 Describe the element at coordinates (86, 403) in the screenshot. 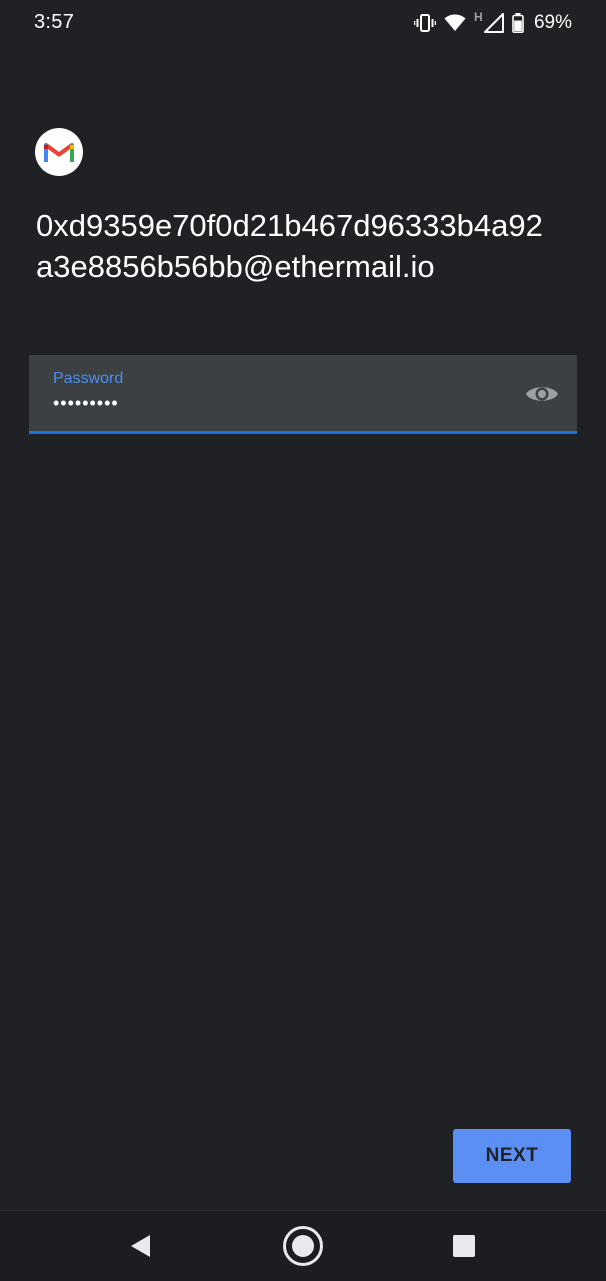

I see `password-input: •••••••••` at that location.